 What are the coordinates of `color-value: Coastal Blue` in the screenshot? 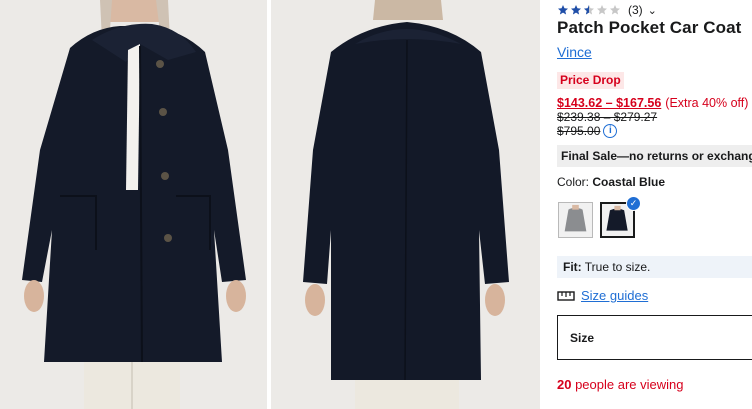 It's located at (629, 182).